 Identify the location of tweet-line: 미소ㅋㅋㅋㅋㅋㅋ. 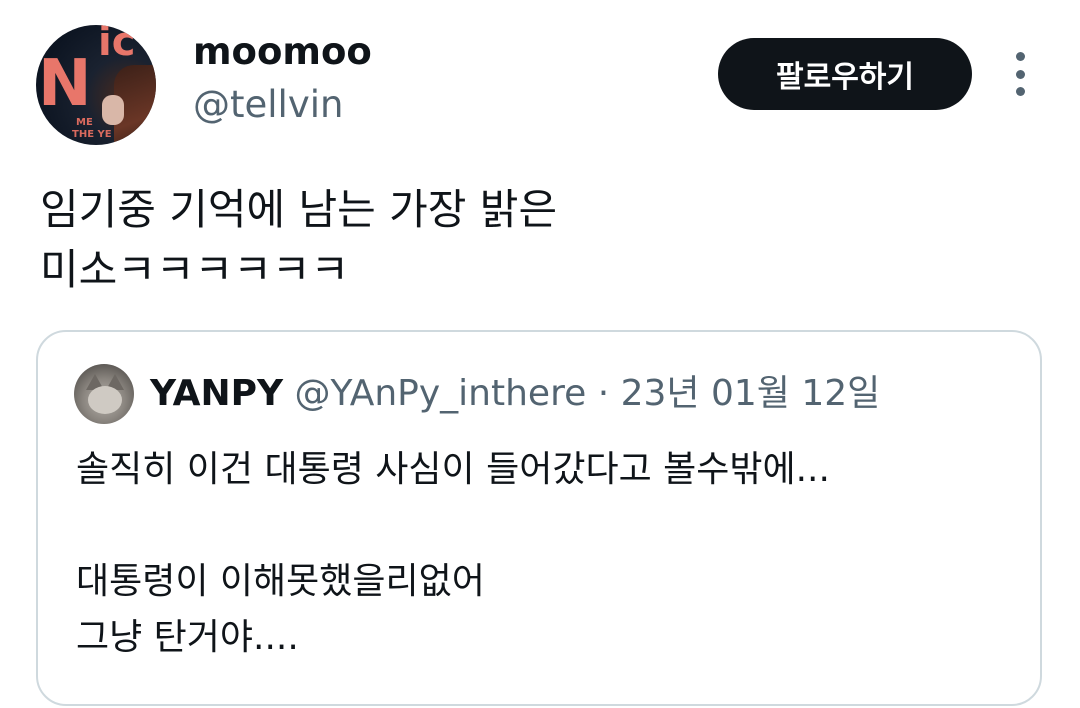
(195, 269).